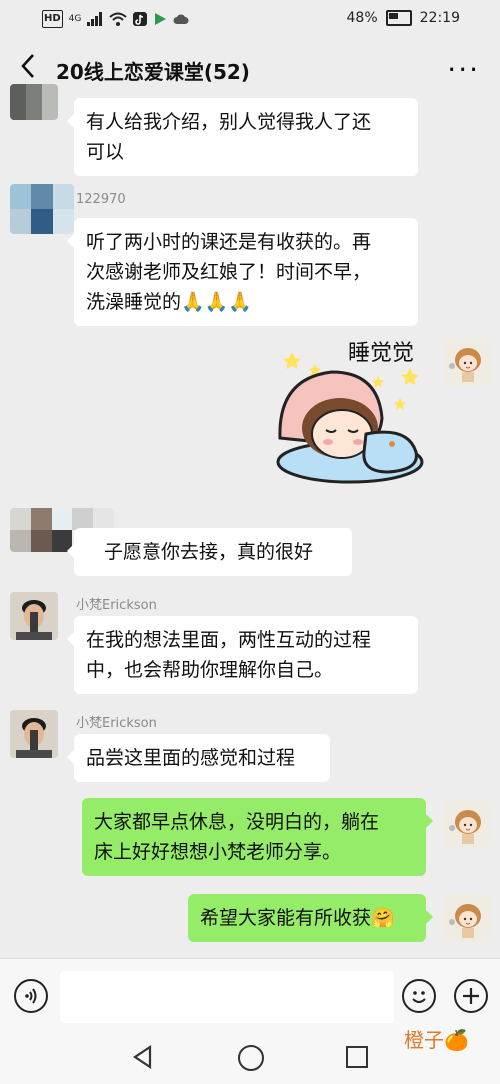 This screenshot has width=500, height=1084. Describe the element at coordinates (439, 18) in the screenshot. I see `clock: 22:19` at that location.